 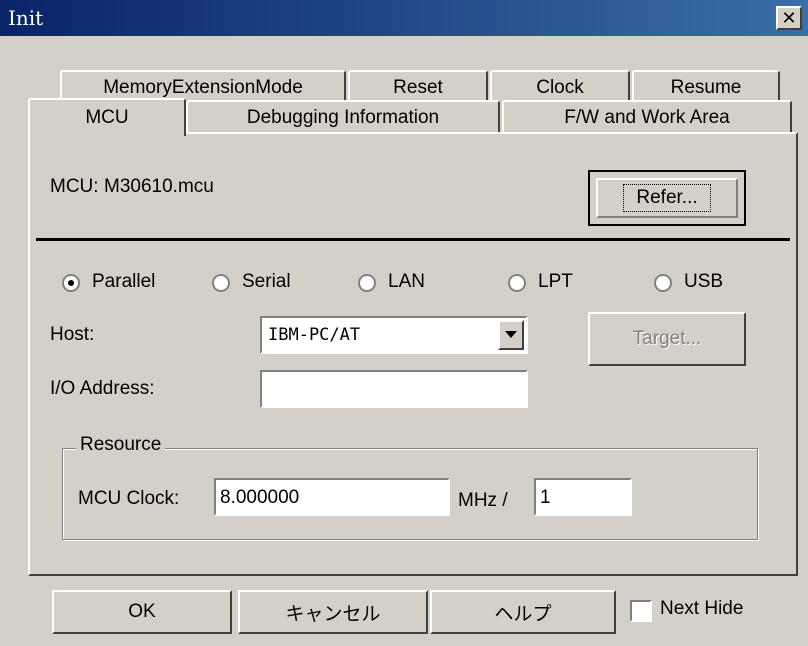 What do you see at coordinates (394, 389) in the screenshot?
I see `io-address-input` at bounding box center [394, 389].